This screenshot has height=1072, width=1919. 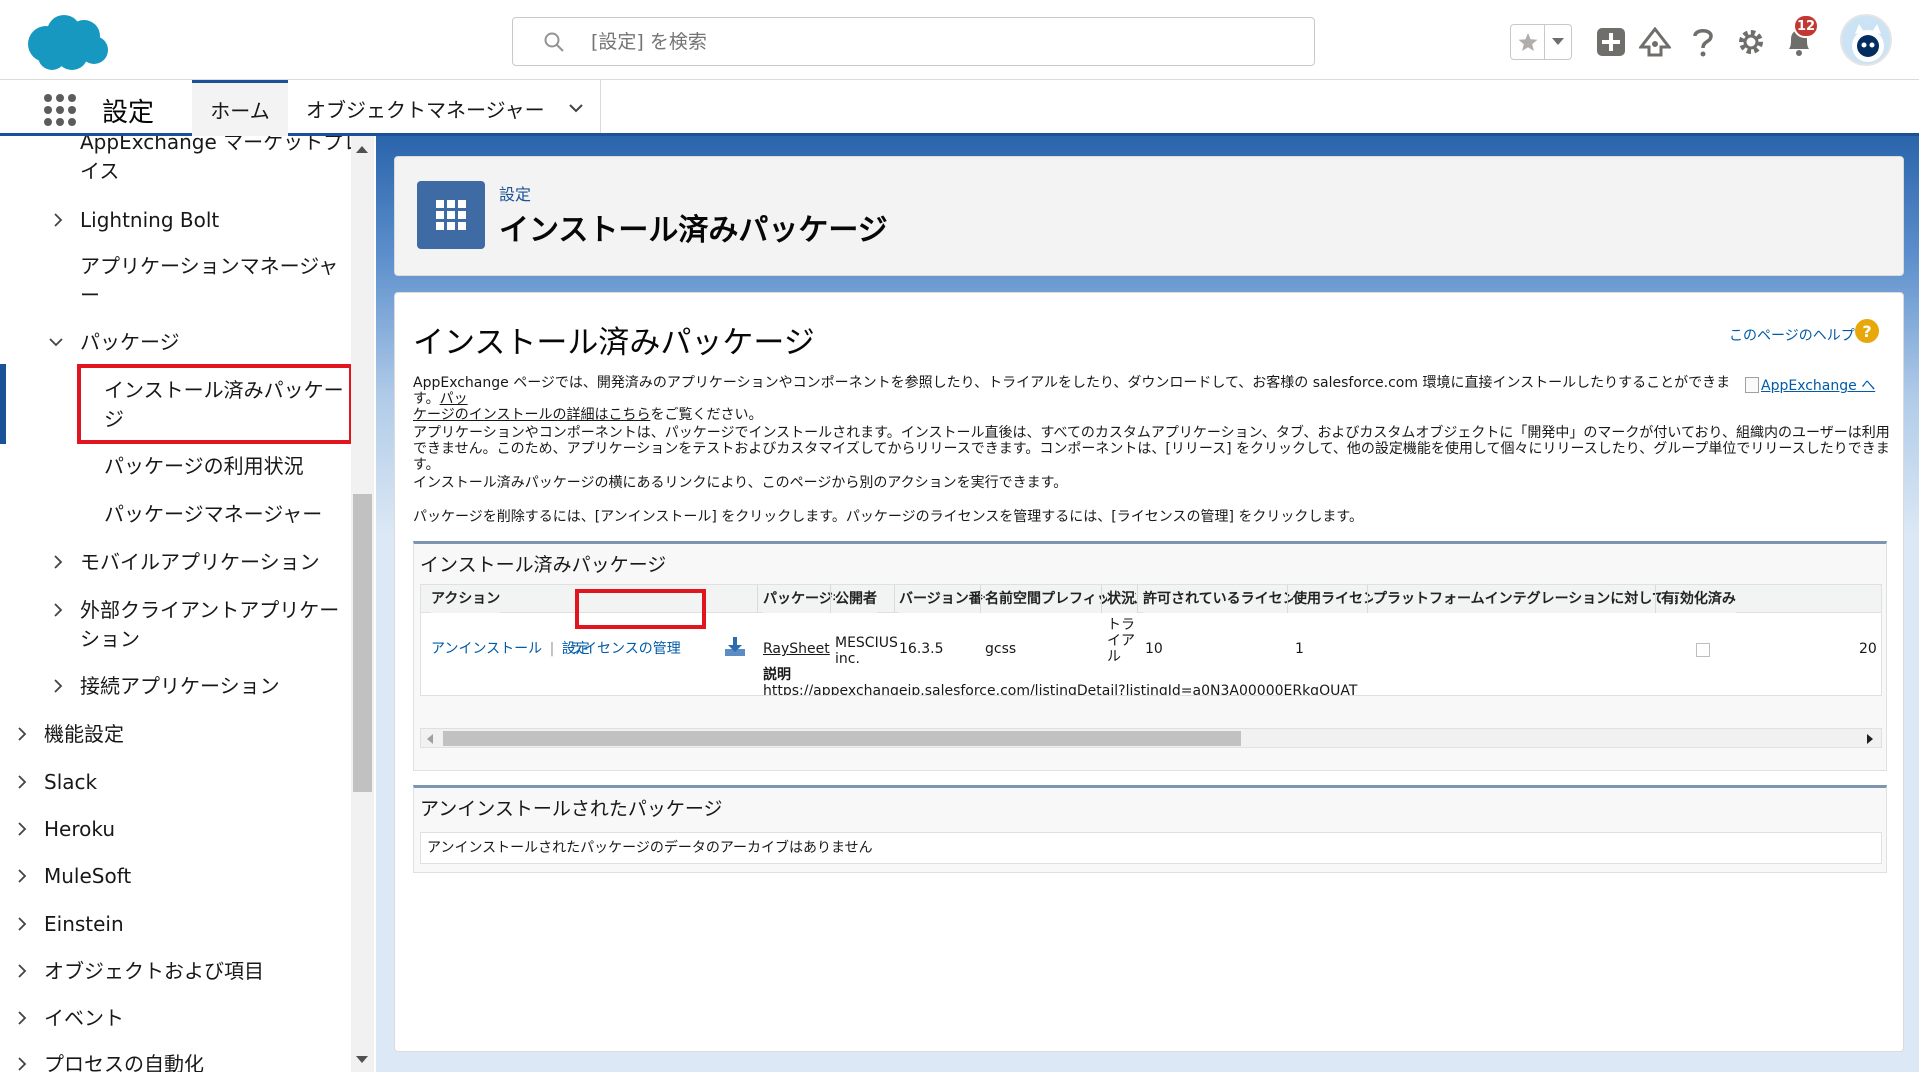 What do you see at coordinates (454, 399) in the screenshot?
I see `install-details-link: パッ` at bounding box center [454, 399].